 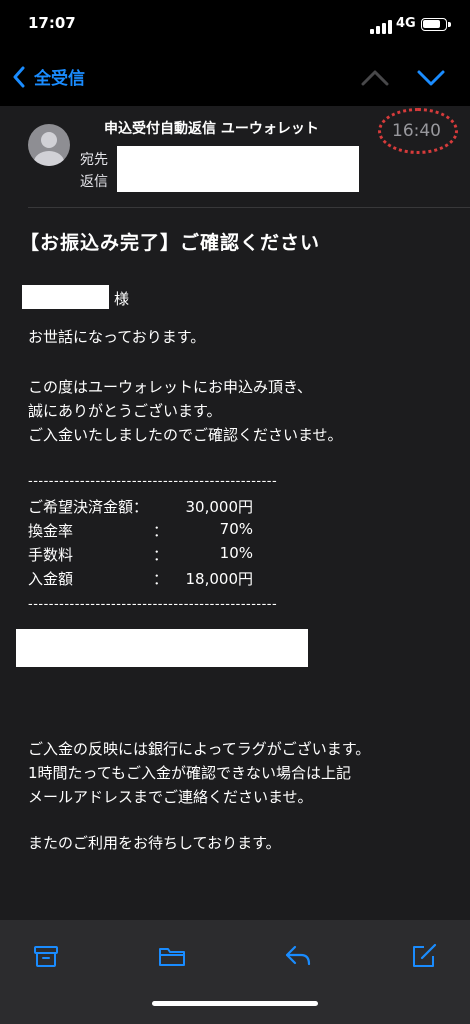 I want to click on redacted-recipient, so click(x=238, y=169).